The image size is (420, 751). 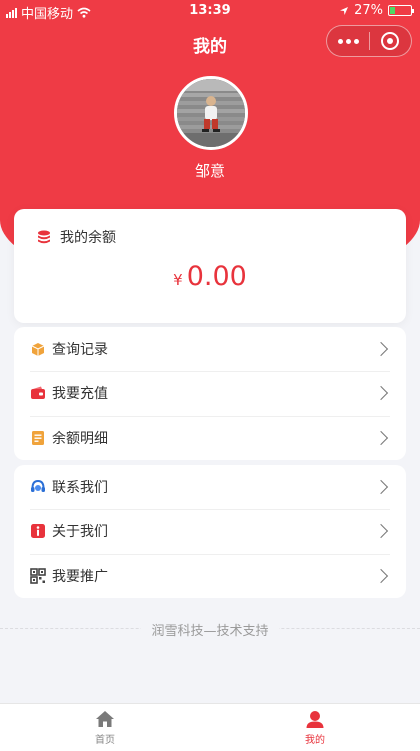 I want to click on balance-amount: 0.00, so click(x=216, y=276).